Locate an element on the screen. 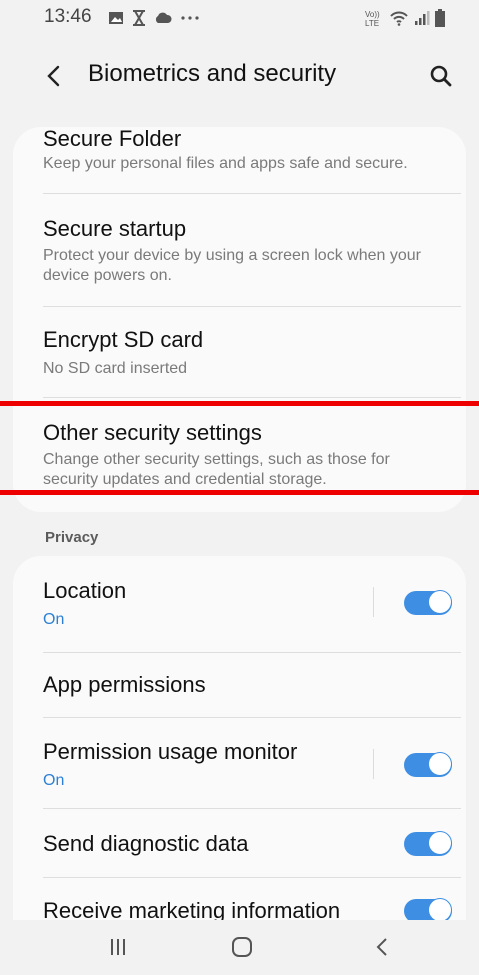 The image size is (479, 975). receive-marketing-information-item: Receive marketing information is located at coordinates (239, 899).